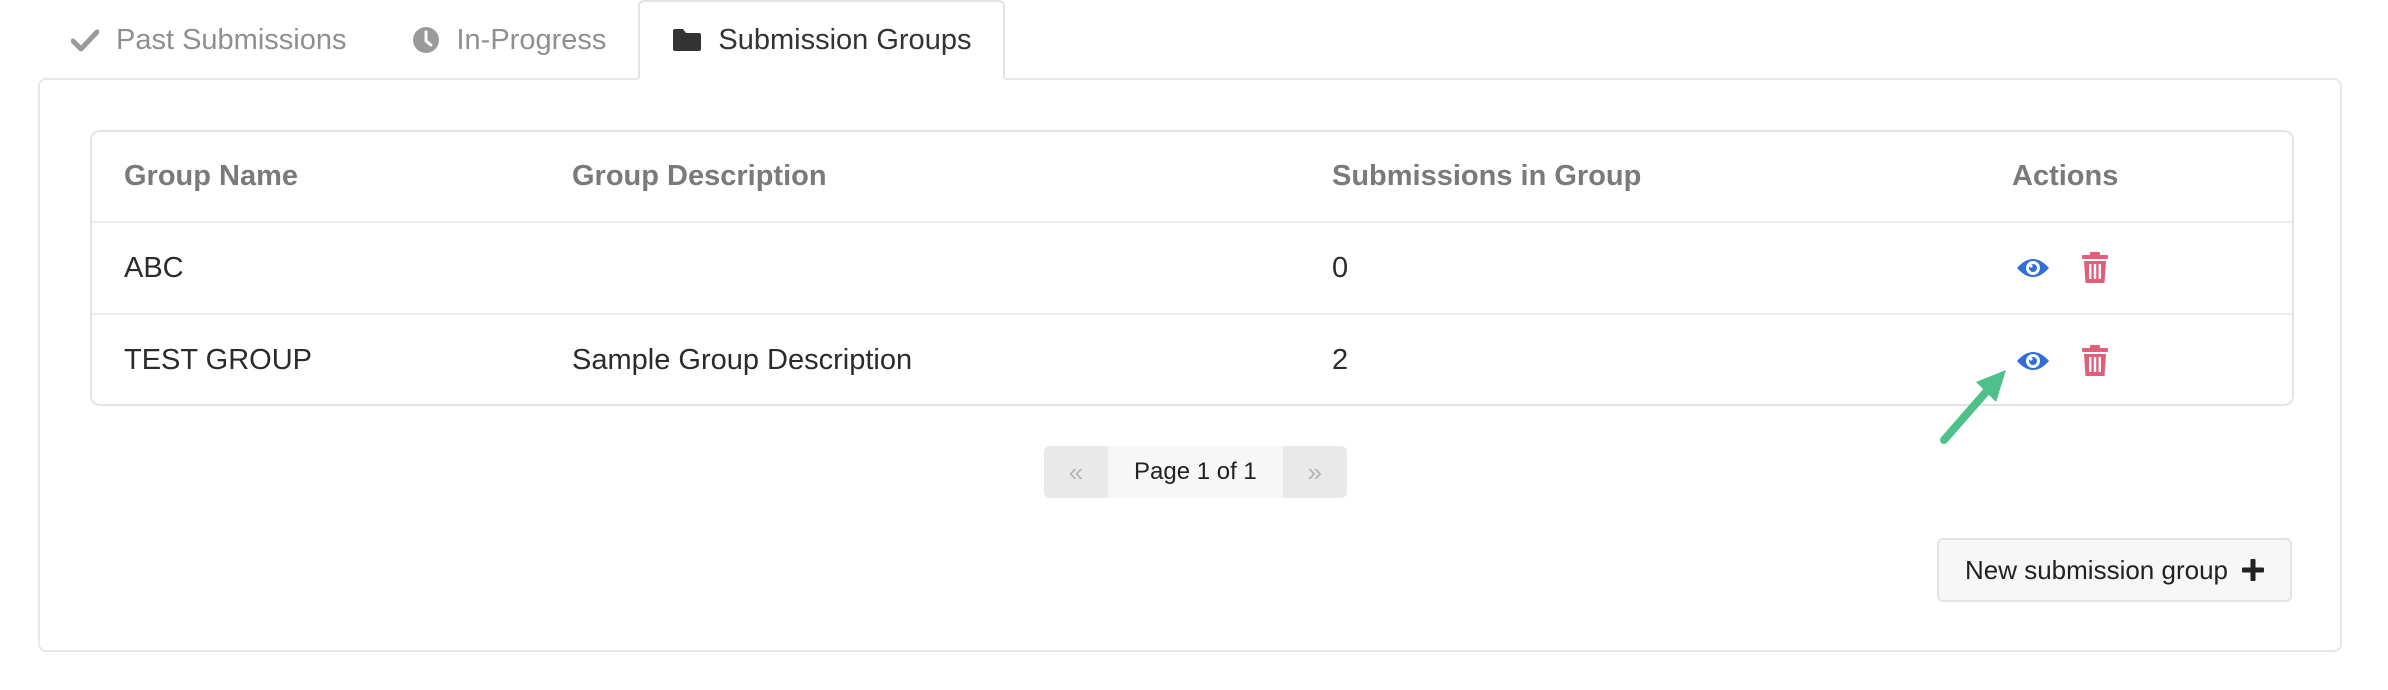 This screenshot has width=2388, height=690. I want to click on group-name-cell: ABC, so click(316, 267).